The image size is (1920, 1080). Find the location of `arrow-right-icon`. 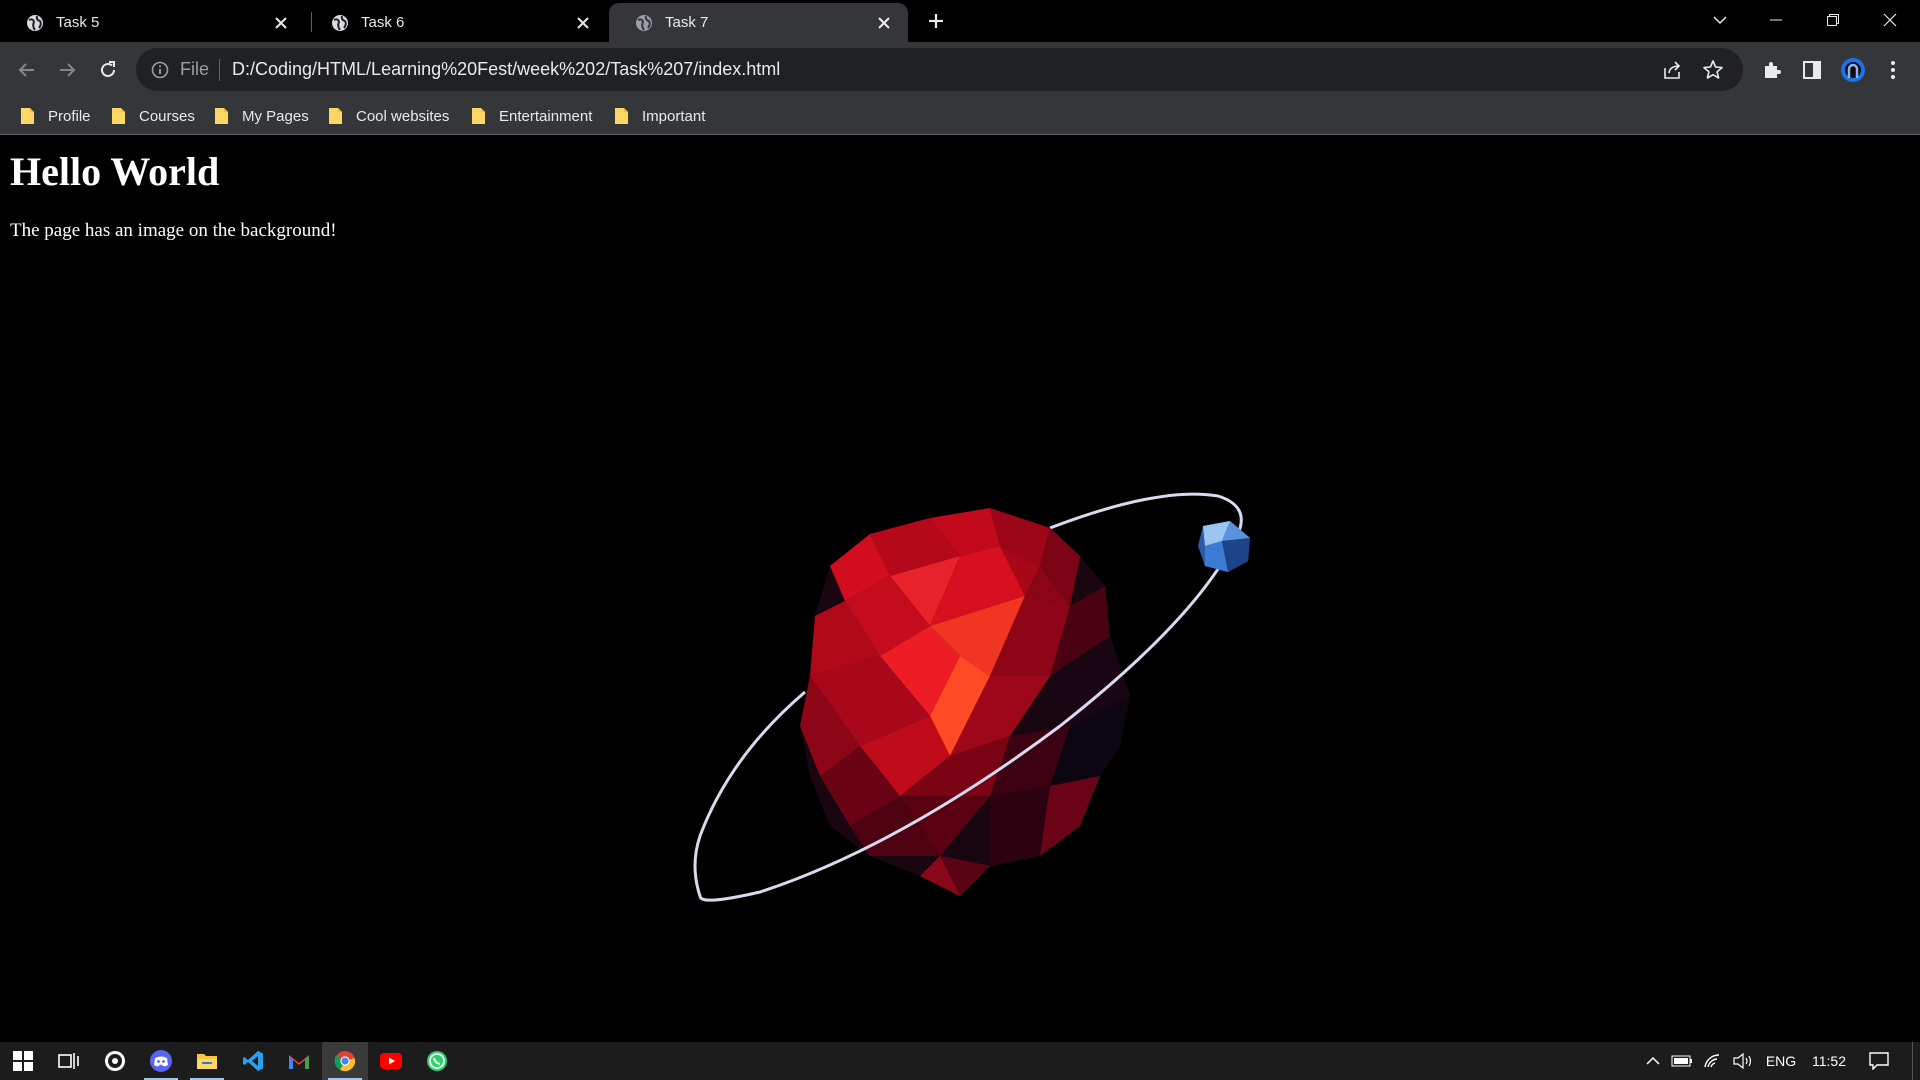

arrow-right-icon is located at coordinates (68, 70).